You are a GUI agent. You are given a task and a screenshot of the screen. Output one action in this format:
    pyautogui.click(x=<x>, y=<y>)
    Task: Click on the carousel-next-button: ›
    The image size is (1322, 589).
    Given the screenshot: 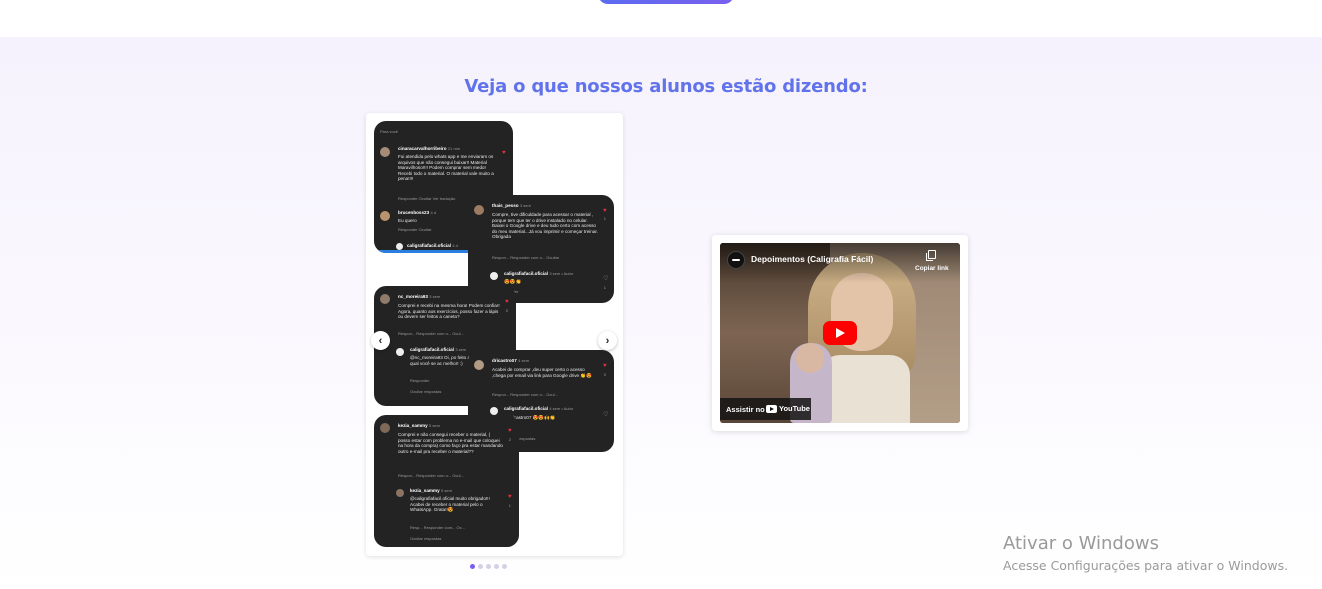 What is the action you would take?
    pyautogui.click(x=607, y=340)
    